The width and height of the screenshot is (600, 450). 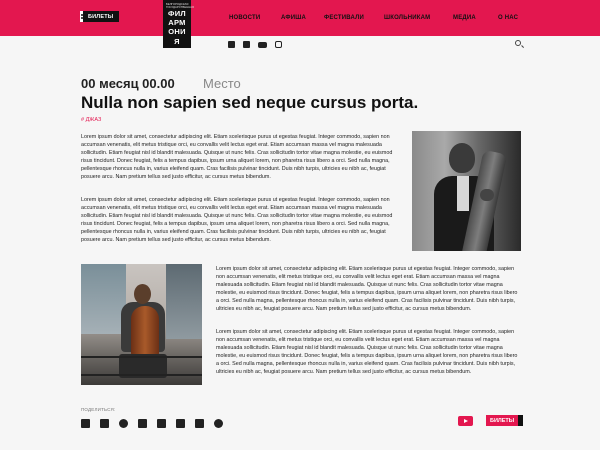 What do you see at coordinates (244, 18) in the screenshot?
I see `nav-news: НОВОСТИ` at bounding box center [244, 18].